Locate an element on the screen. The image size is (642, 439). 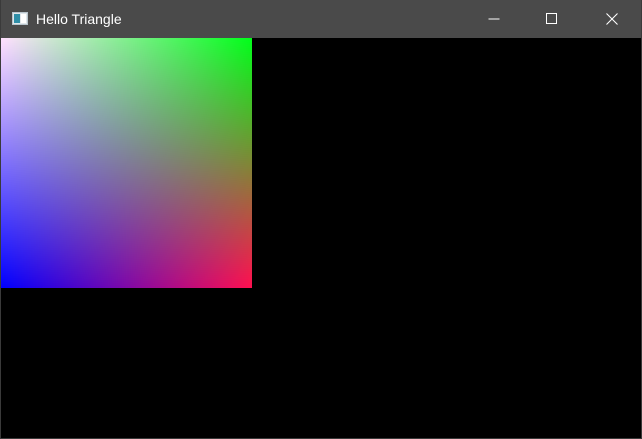
minimize-button is located at coordinates (494, 19).